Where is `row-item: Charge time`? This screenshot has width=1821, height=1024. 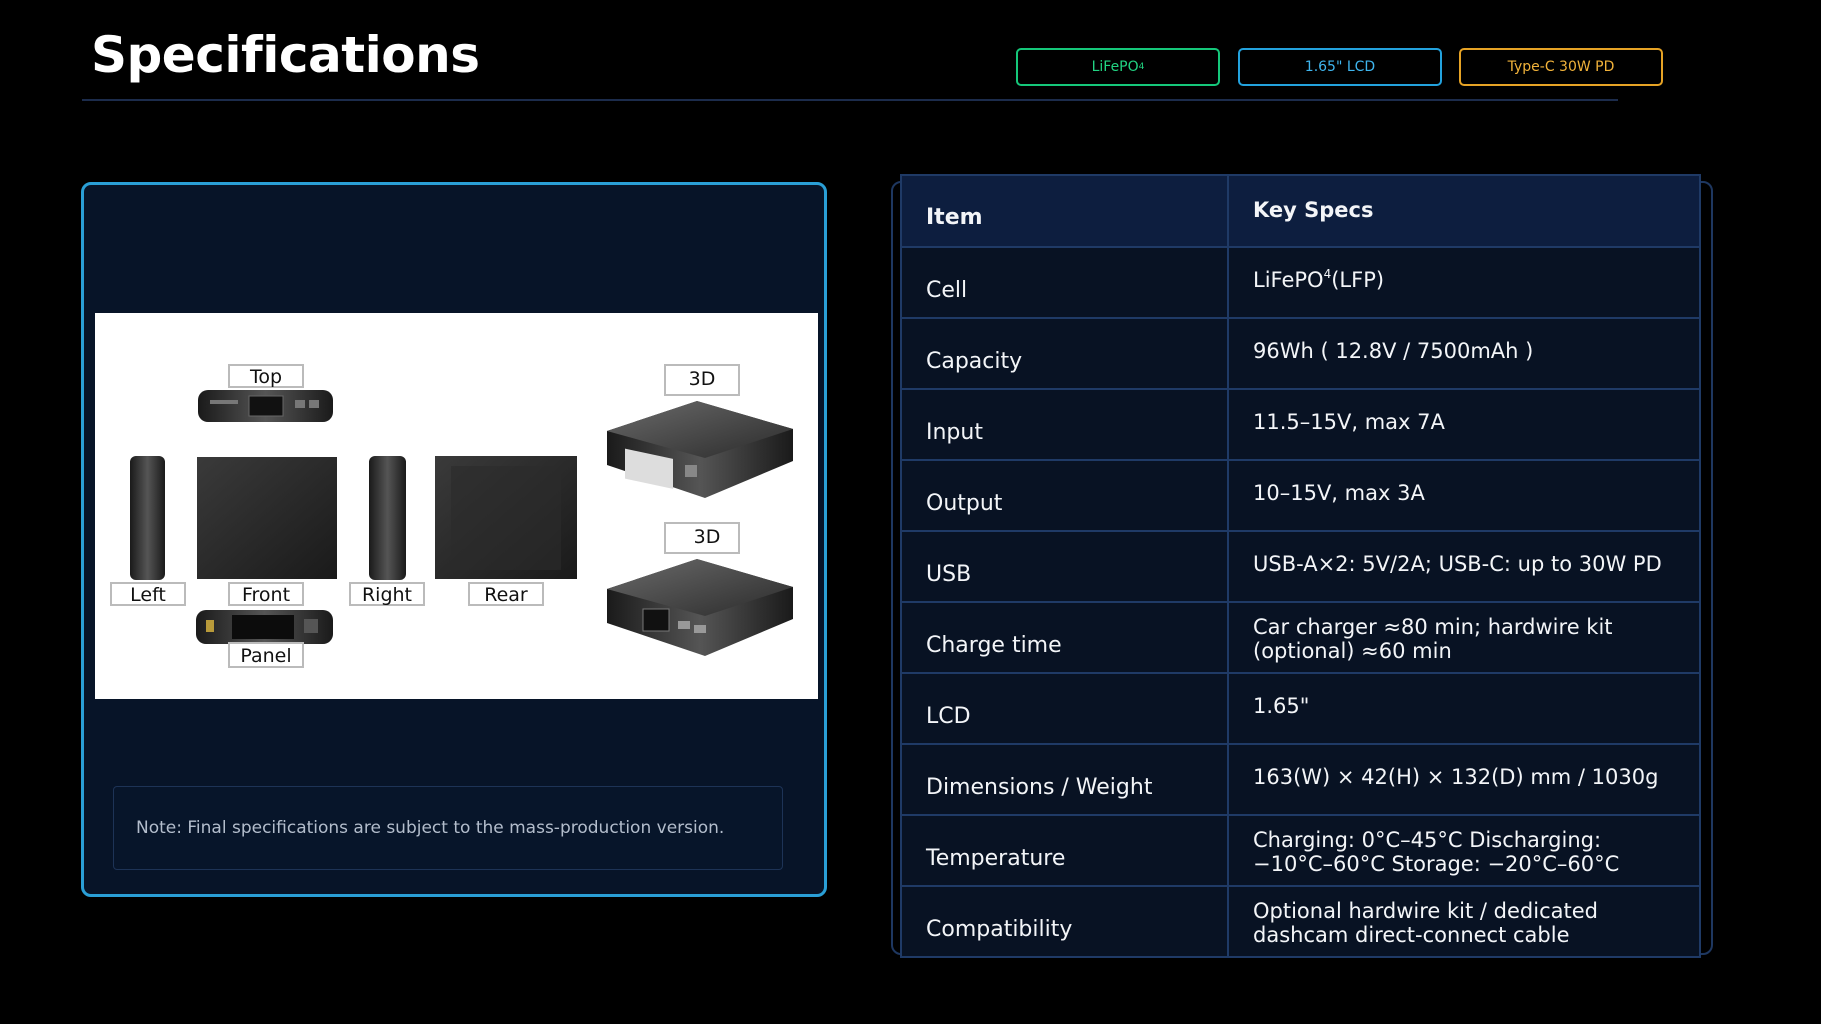
row-item: Charge time is located at coordinates (1065, 637).